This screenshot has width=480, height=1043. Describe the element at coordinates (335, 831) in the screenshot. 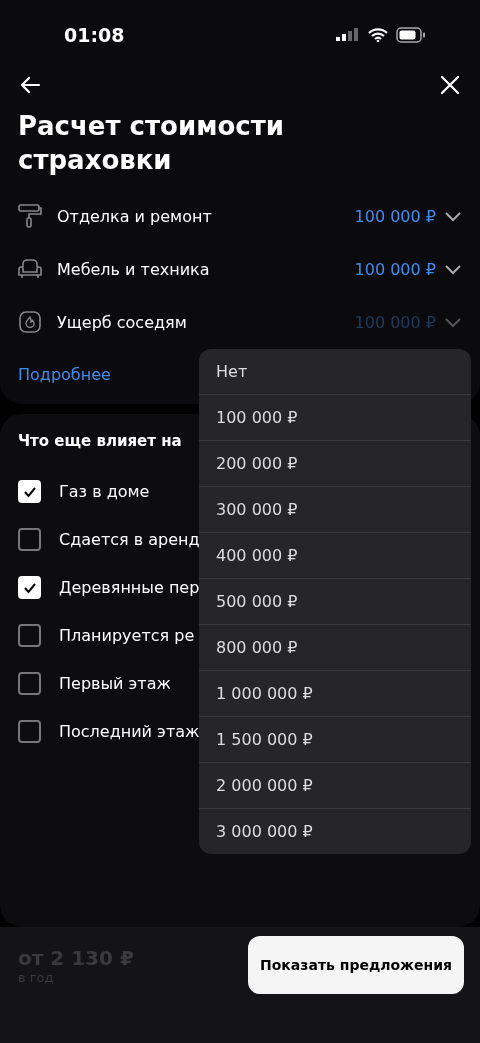

I see `dropdown-option: 3 000 000 ₽` at that location.